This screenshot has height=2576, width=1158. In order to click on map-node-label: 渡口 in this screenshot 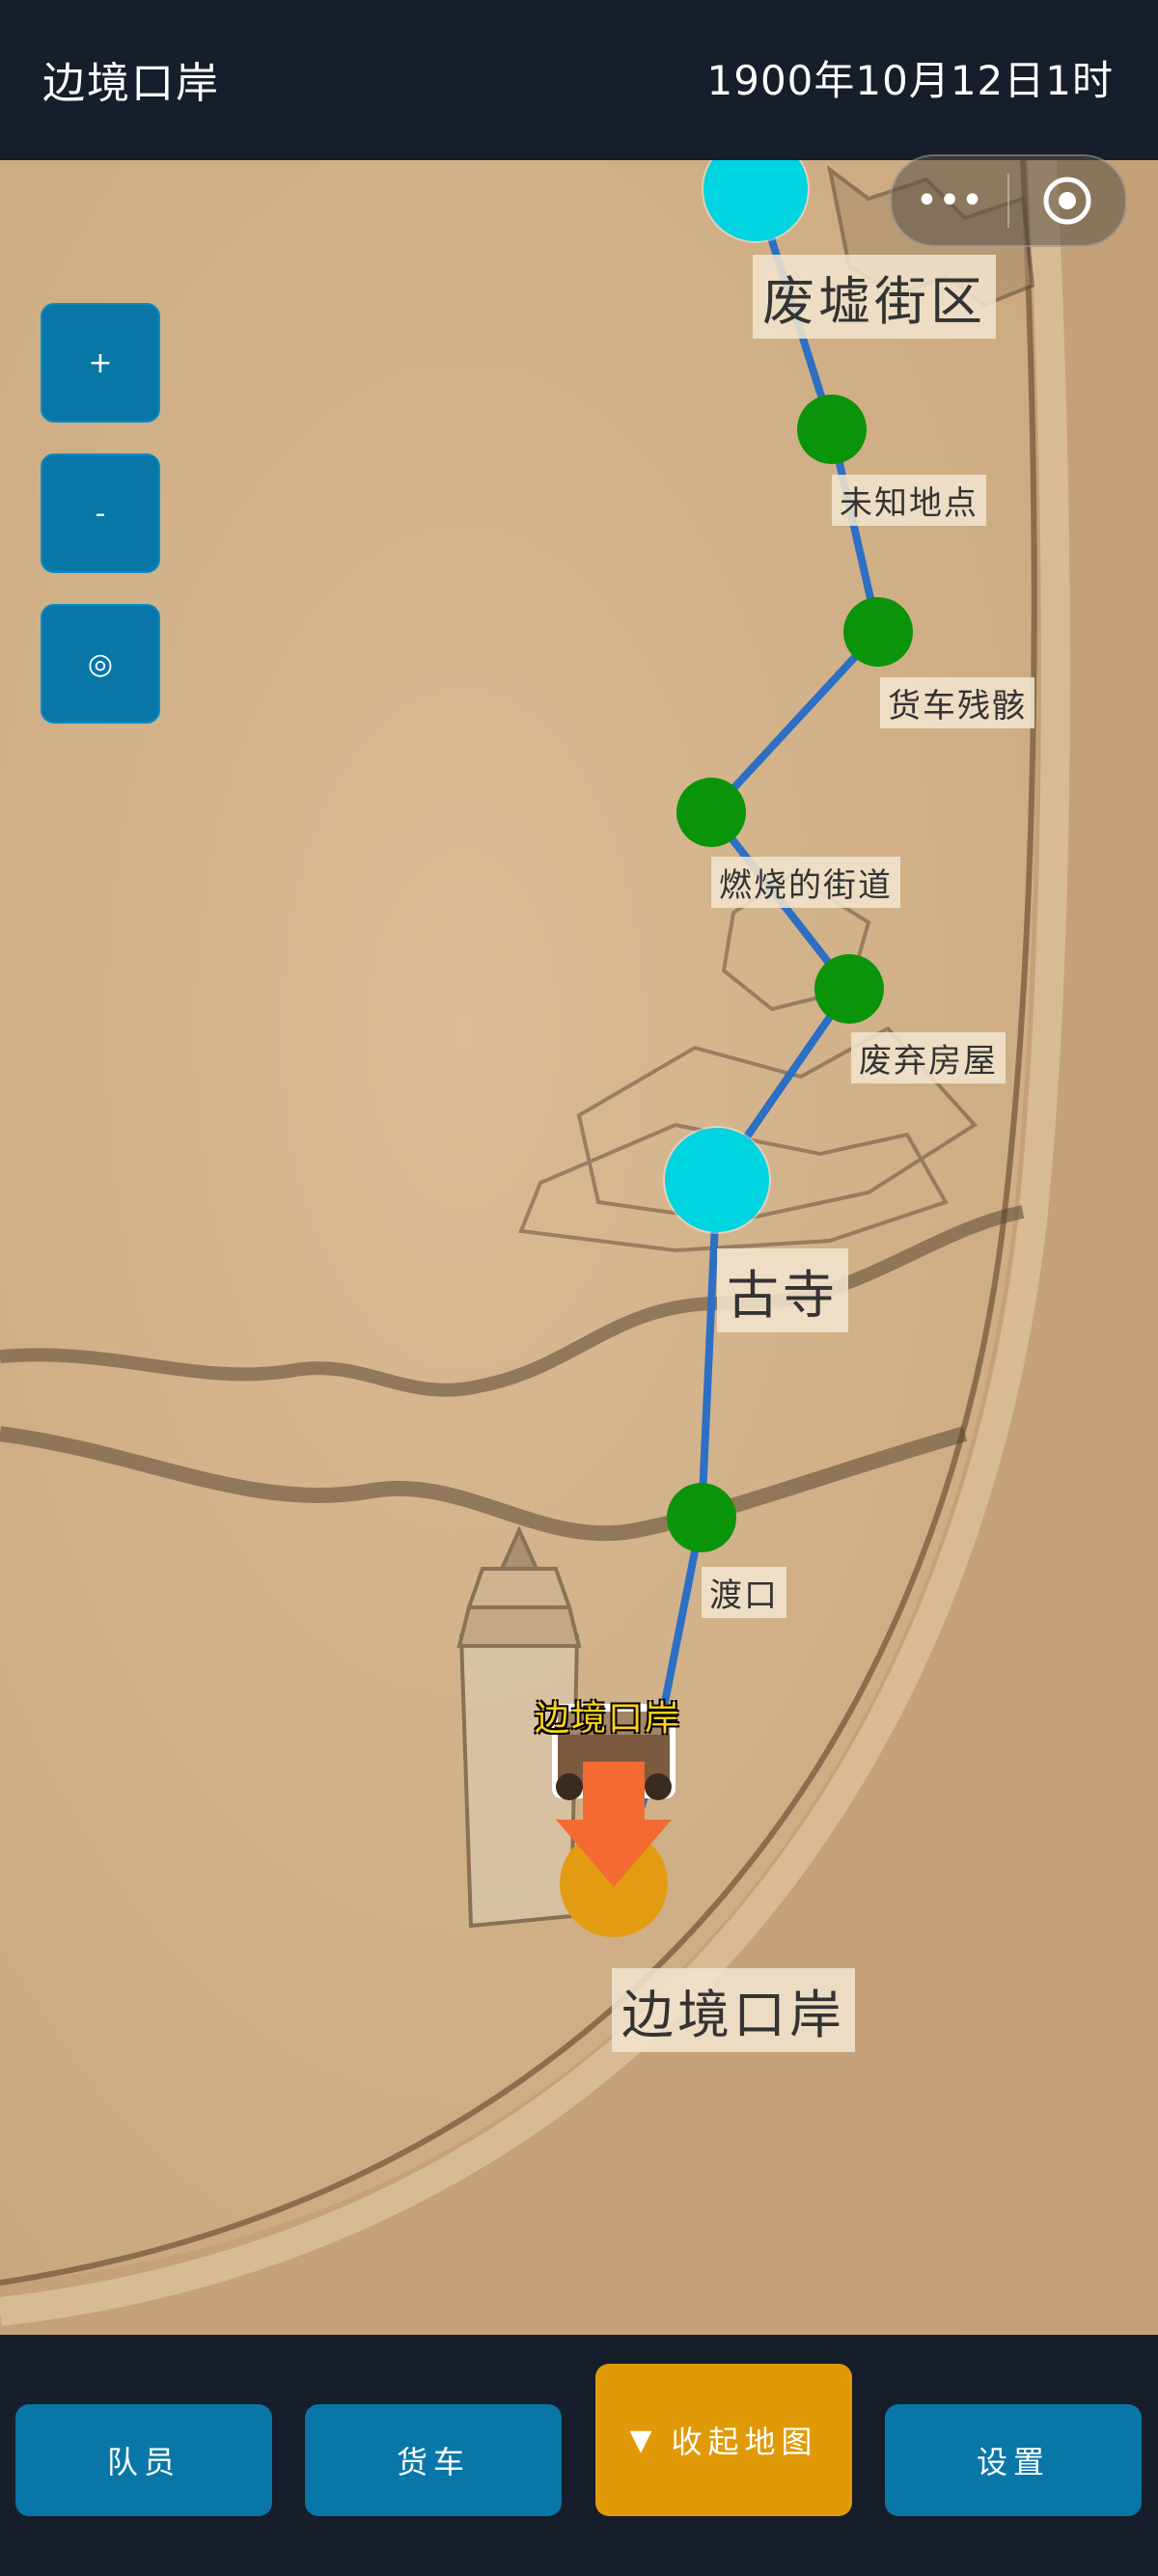, I will do `click(744, 1593)`.